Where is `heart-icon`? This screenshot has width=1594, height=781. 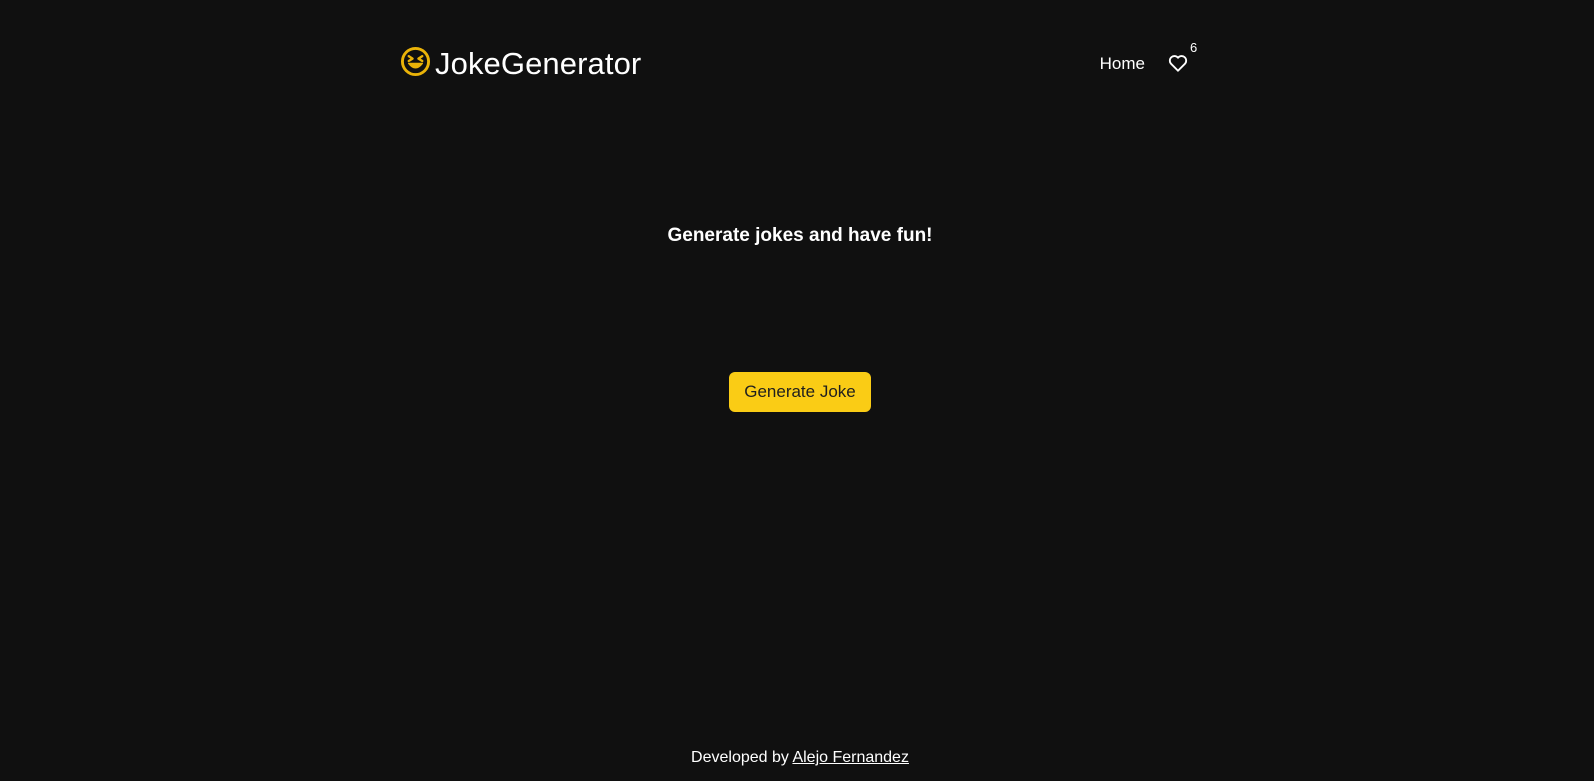 heart-icon is located at coordinates (1178, 66).